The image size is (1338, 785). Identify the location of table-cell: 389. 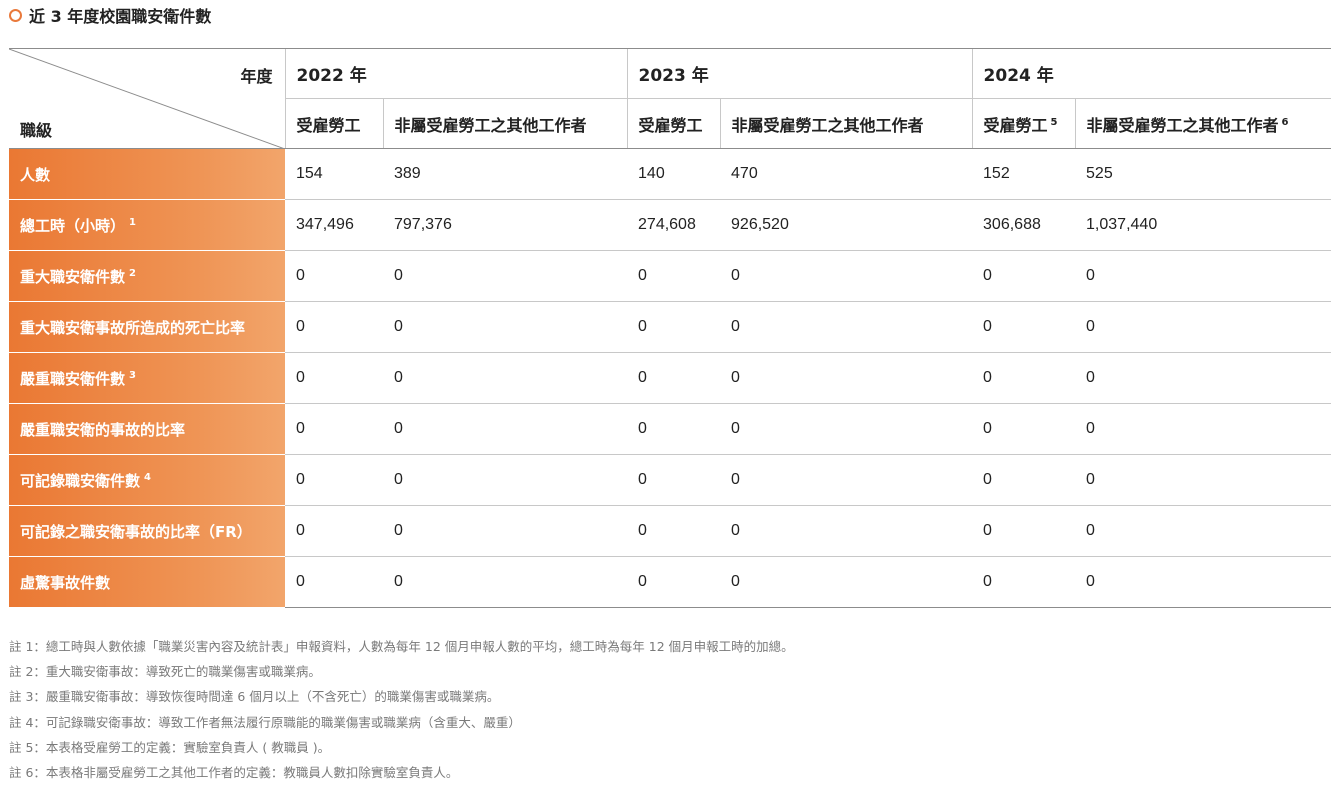
(505, 174).